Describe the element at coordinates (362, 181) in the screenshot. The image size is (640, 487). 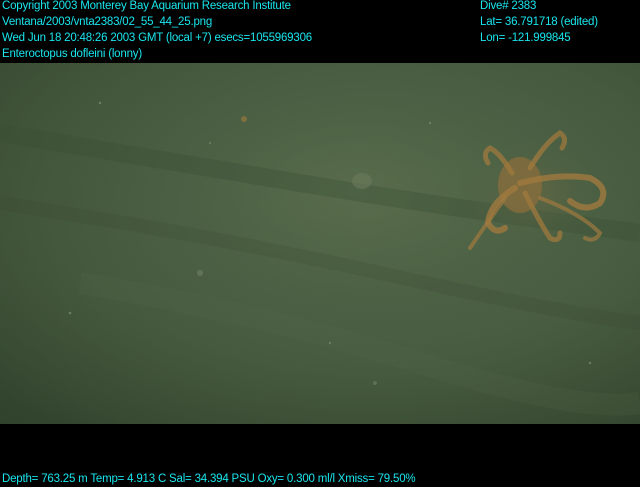
I see `rock` at that location.